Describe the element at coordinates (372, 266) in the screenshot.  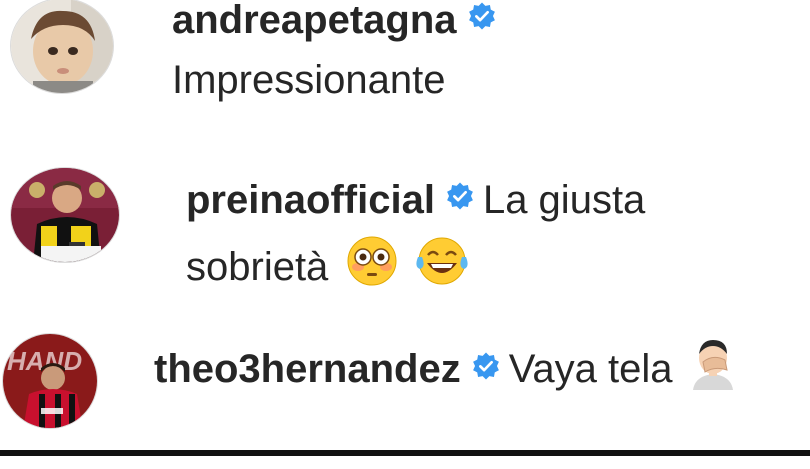
I see `flushed-face-emoji-icon` at that location.